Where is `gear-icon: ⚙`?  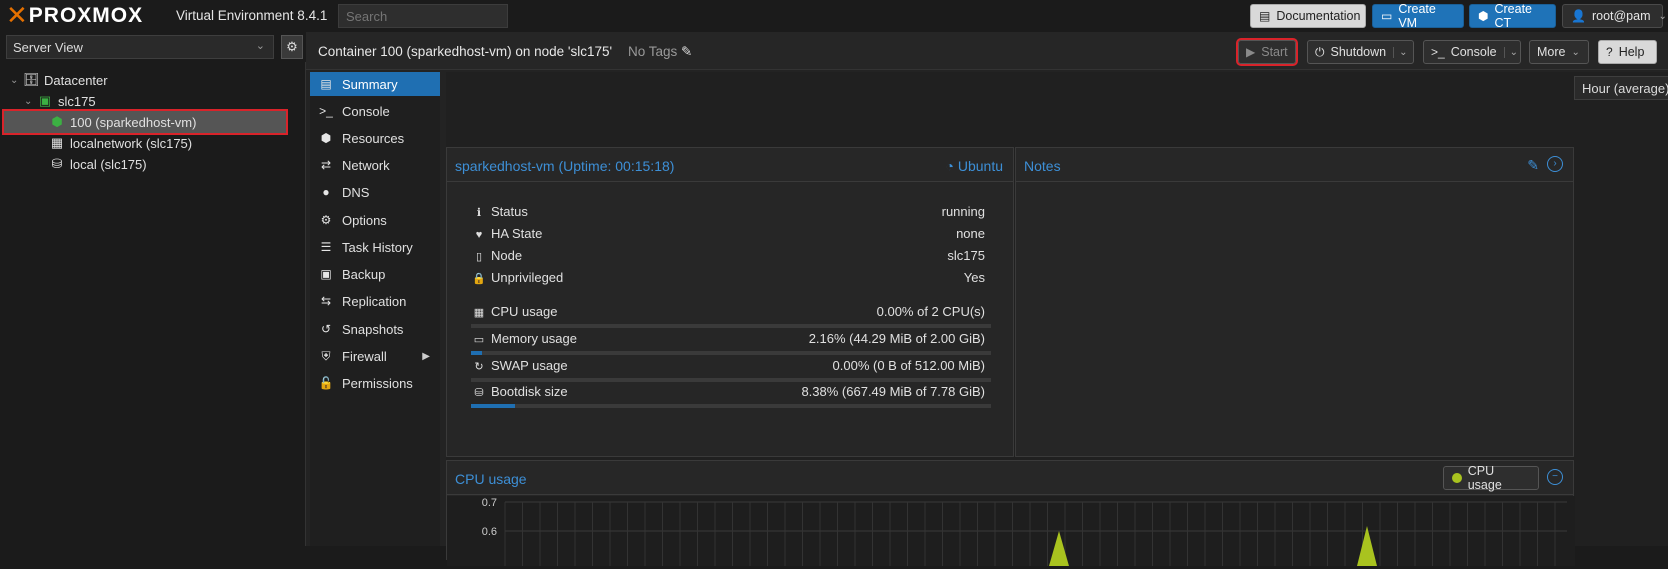 gear-icon: ⚙ is located at coordinates (326, 220).